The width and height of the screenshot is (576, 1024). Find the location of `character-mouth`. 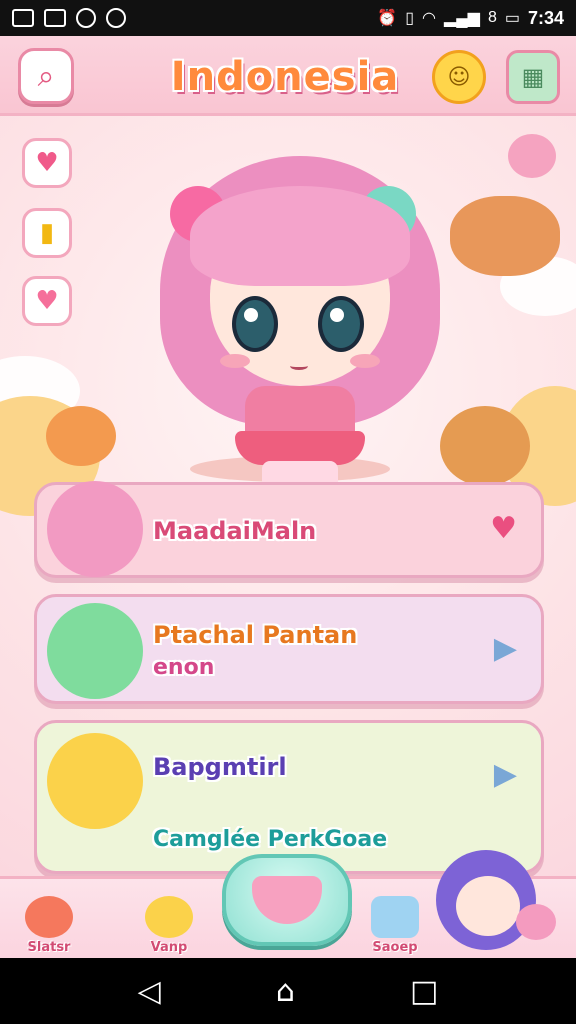

character-mouth is located at coordinates (299, 366).